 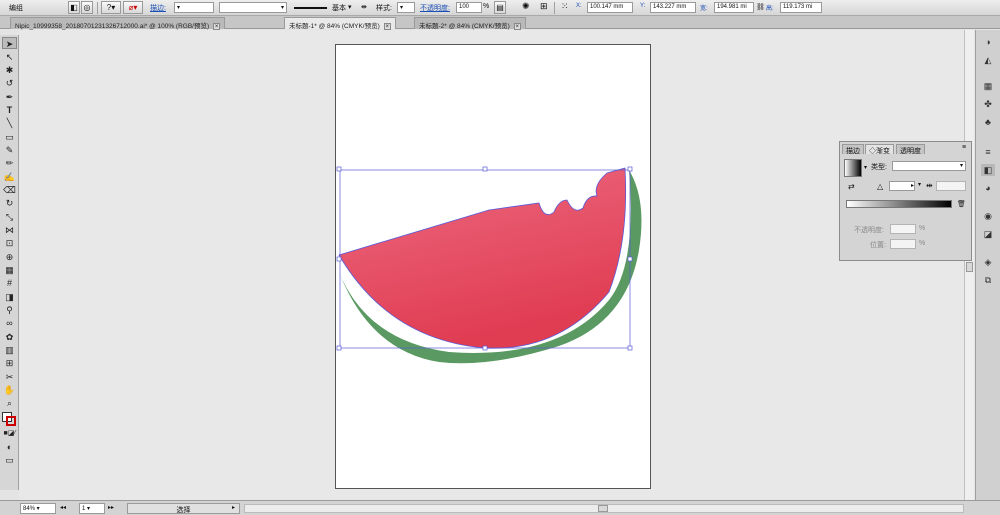 What do you see at coordinates (988, 60) in the screenshot?
I see `color-guide-icon: ◭` at bounding box center [988, 60].